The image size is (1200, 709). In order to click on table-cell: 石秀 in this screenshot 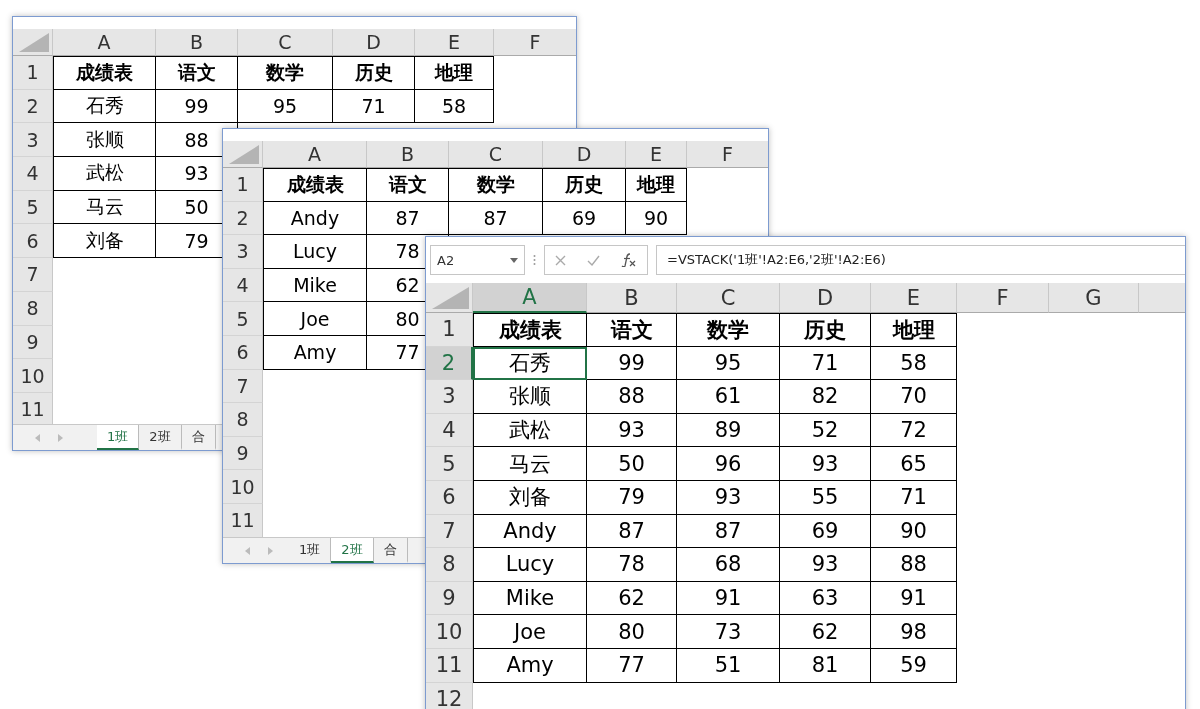, I will do `click(104, 106)`.